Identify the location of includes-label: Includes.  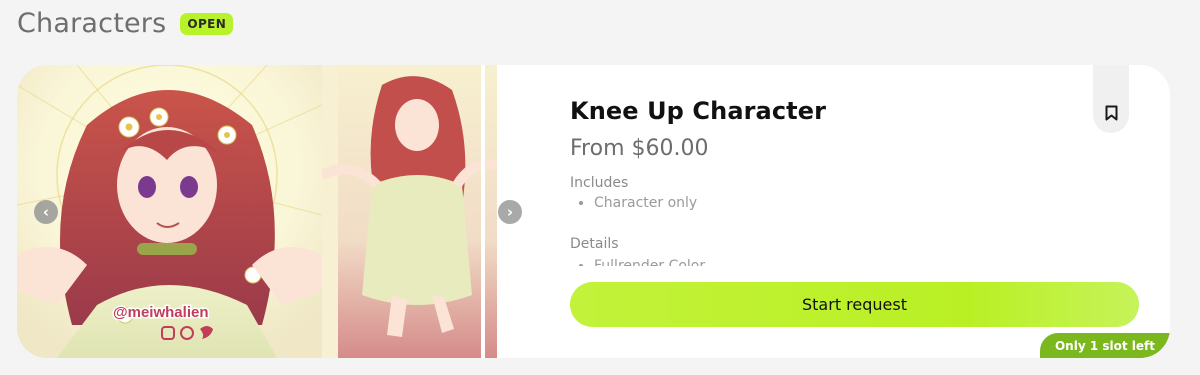
(599, 183).